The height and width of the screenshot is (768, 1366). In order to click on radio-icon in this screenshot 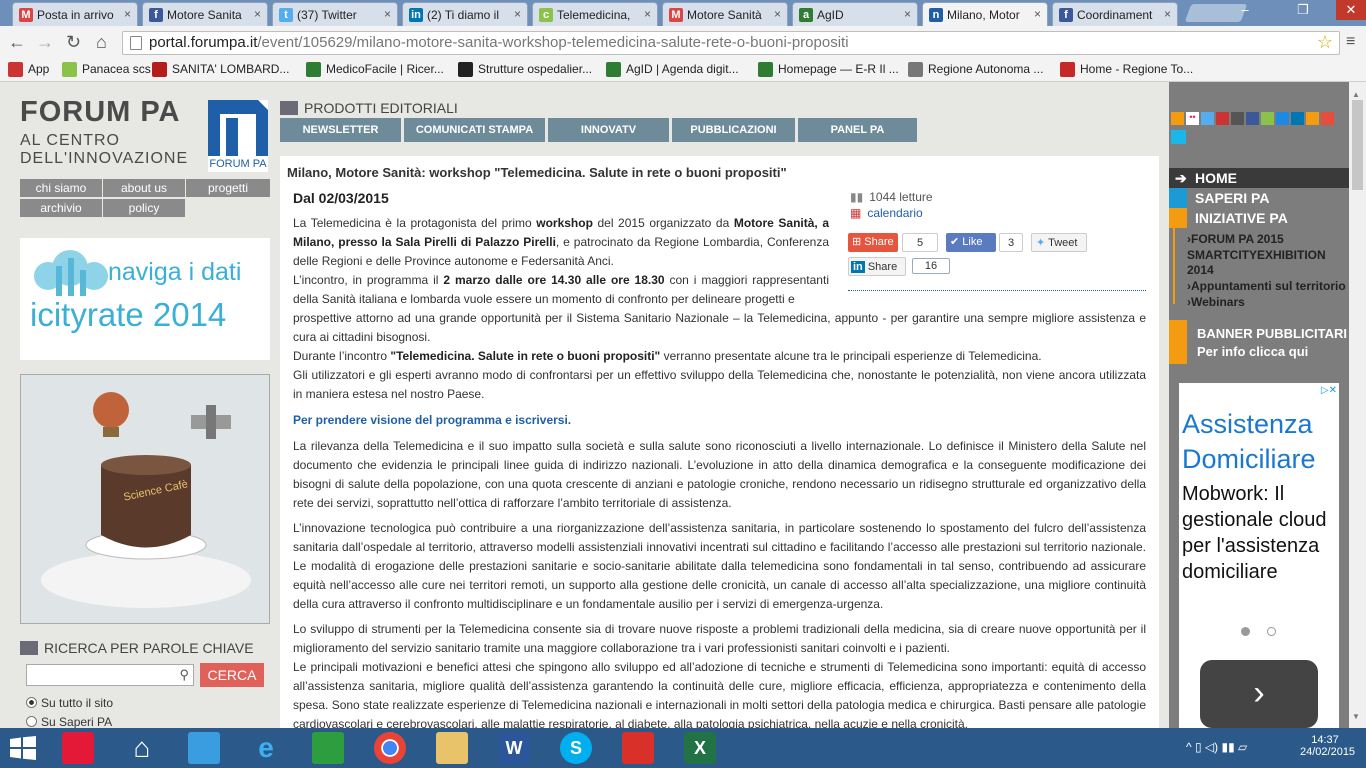, I will do `click(31, 721)`.